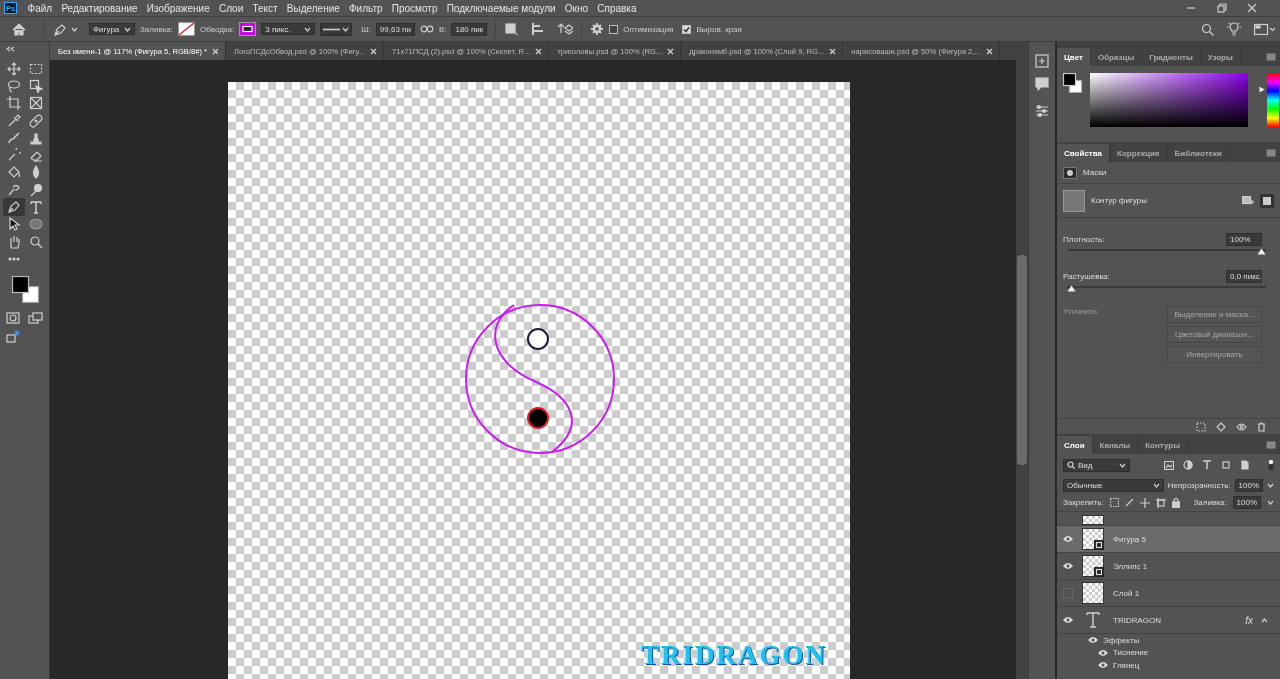 Image resolution: width=1280 pixels, height=679 pixels. I want to click on comment-icon, so click(1042, 84).